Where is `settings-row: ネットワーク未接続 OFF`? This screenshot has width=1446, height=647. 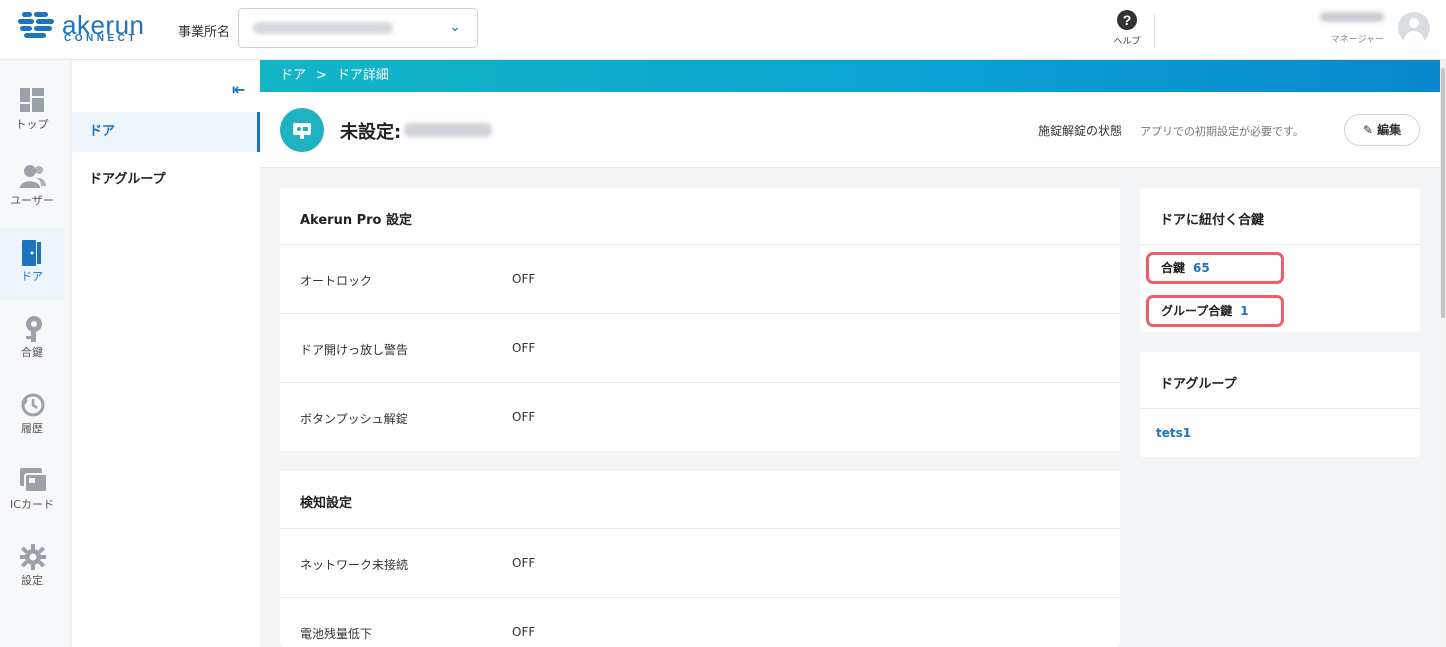 settings-row: ネットワーク未接続 OFF is located at coordinates (700, 562).